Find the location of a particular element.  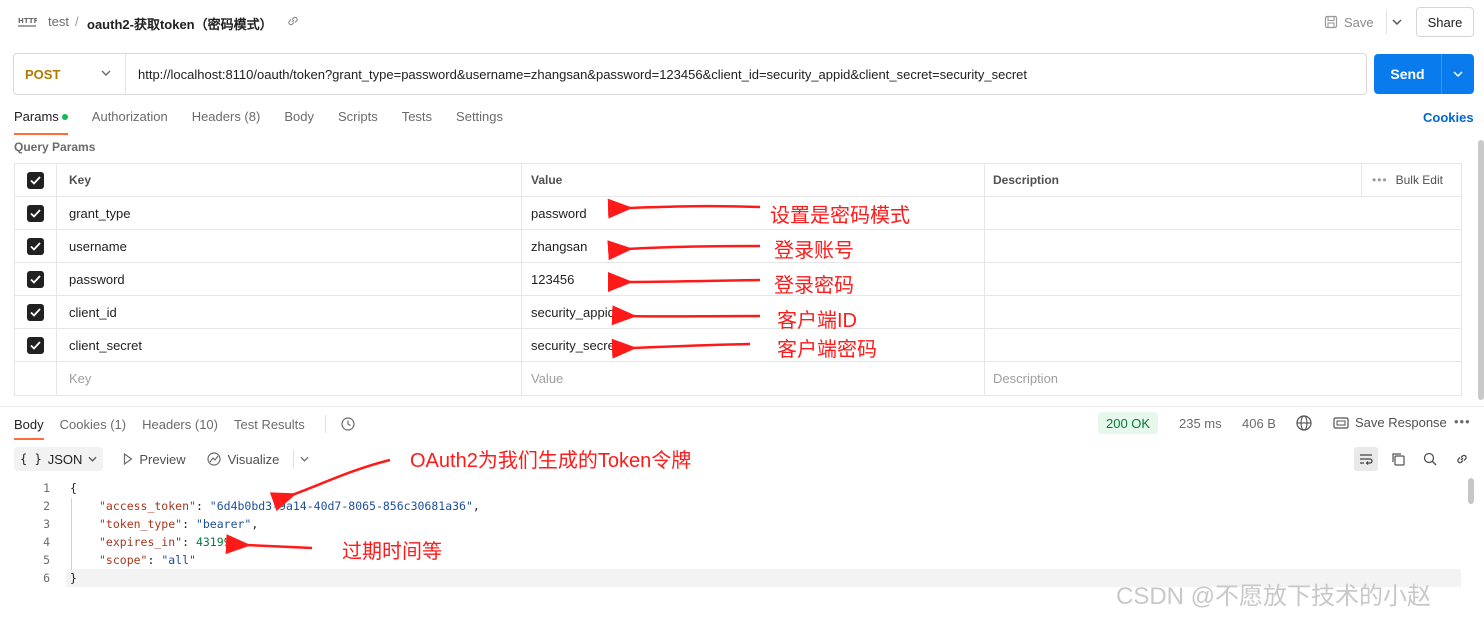

tab-tests: Tests is located at coordinates (417, 121).